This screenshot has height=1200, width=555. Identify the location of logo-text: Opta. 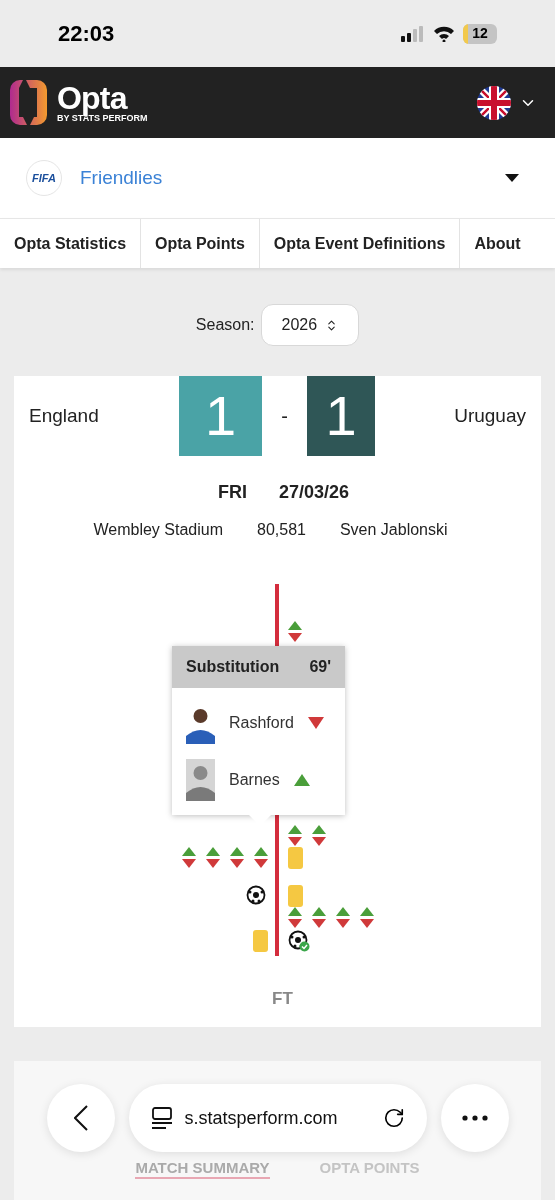
(92, 98).